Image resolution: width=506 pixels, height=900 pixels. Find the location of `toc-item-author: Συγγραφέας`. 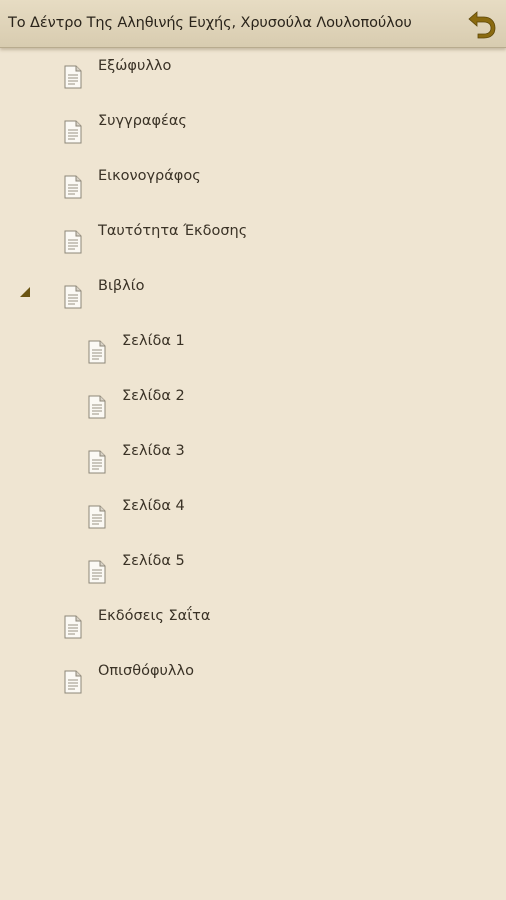

toc-item-author: Συγγραφέας is located at coordinates (253, 130).